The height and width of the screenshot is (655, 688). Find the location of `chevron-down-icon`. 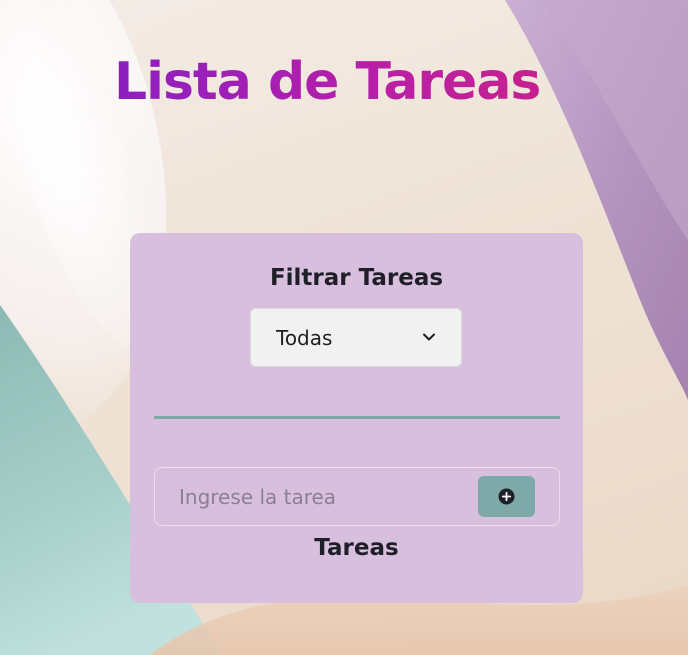

chevron-down-icon is located at coordinates (429, 337).